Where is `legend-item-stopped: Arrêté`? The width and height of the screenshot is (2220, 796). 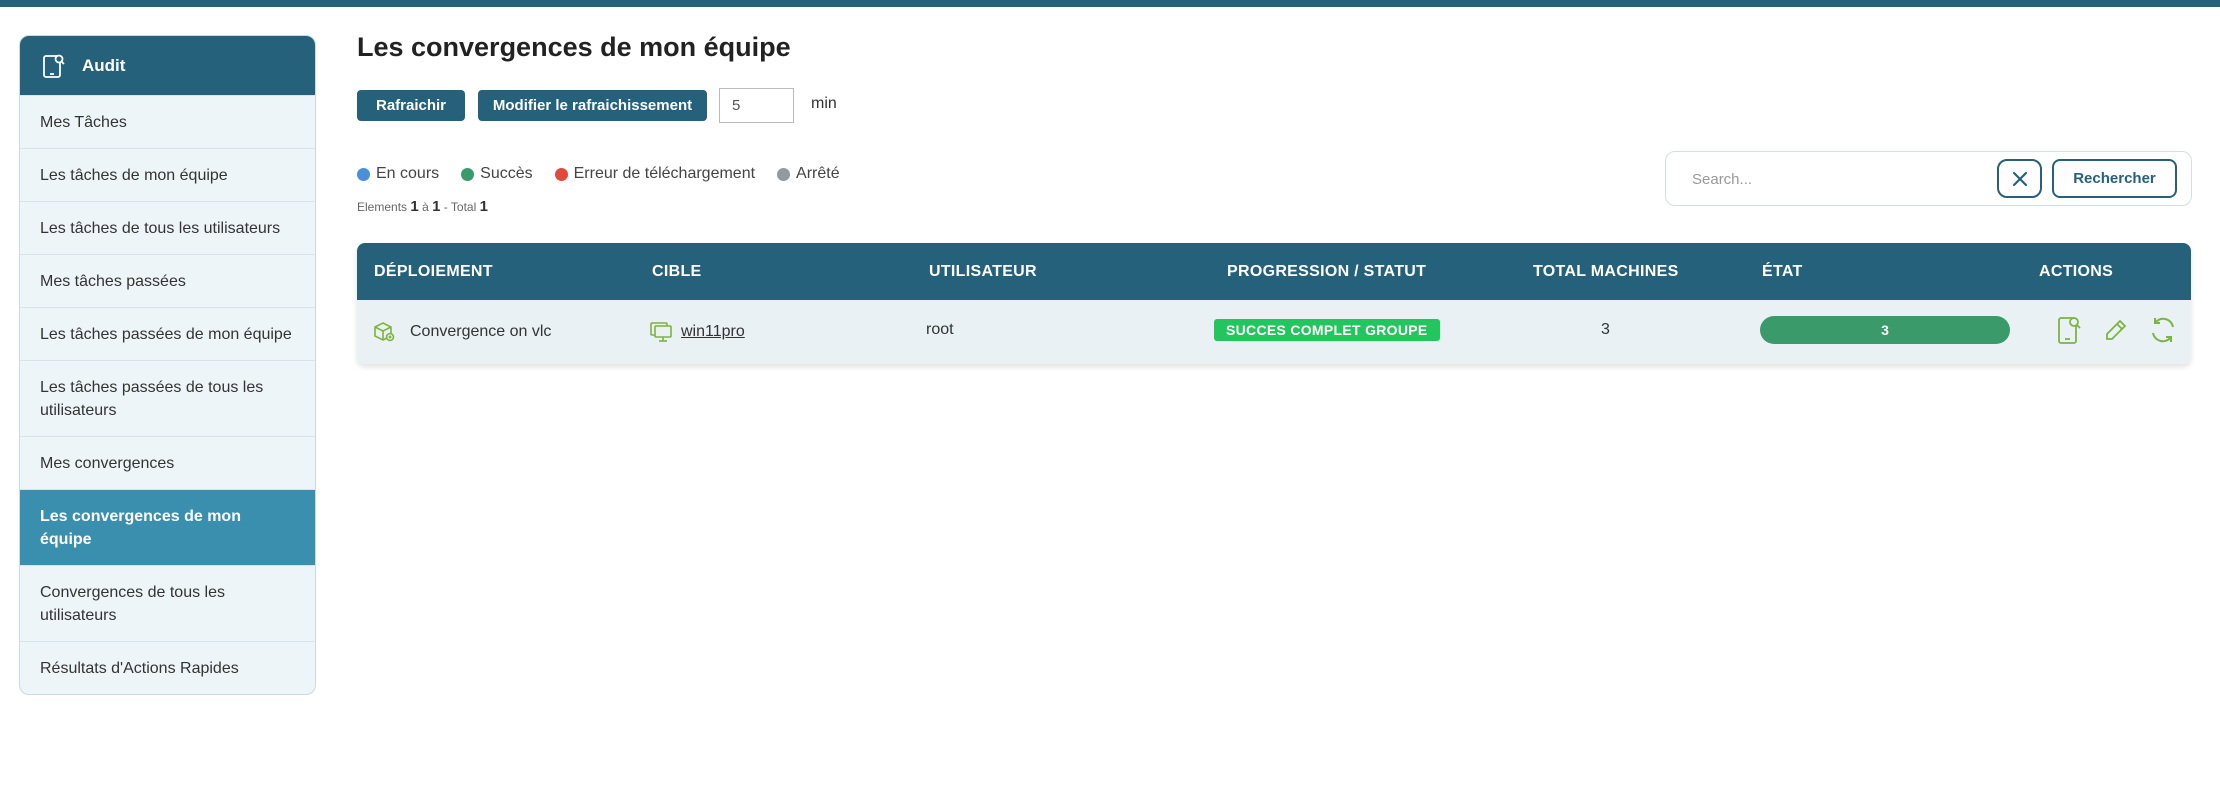 legend-item-stopped: Arrêté is located at coordinates (808, 174).